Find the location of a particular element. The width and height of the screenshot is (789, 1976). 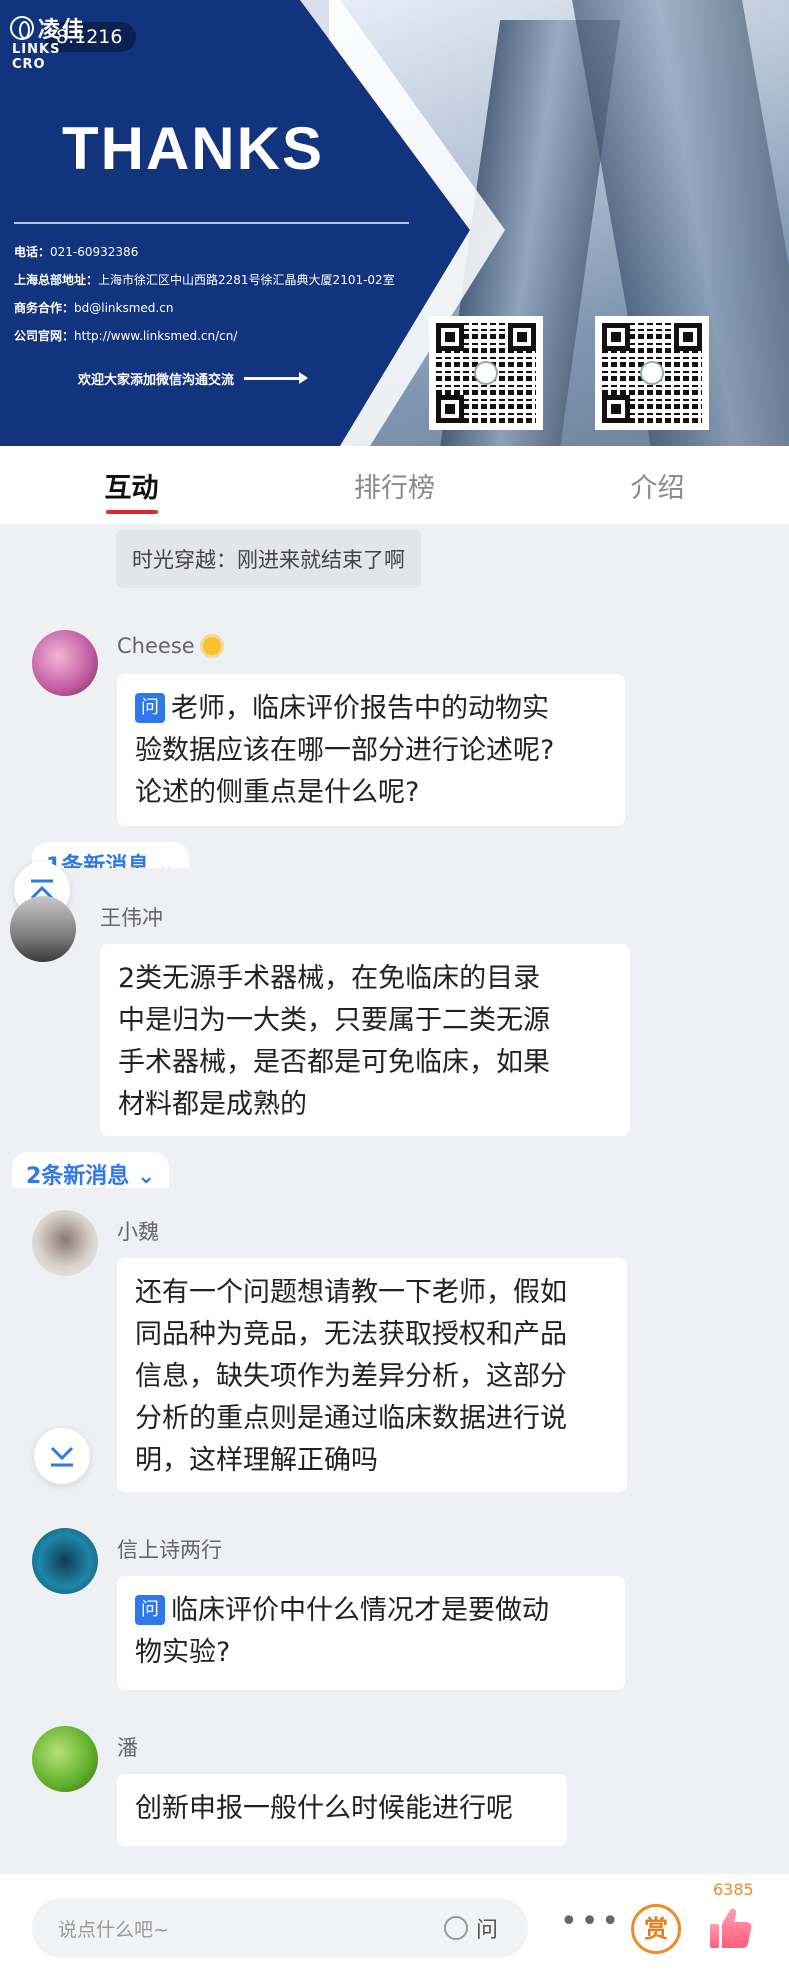

sun-icon is located at coordinates (211, 646).